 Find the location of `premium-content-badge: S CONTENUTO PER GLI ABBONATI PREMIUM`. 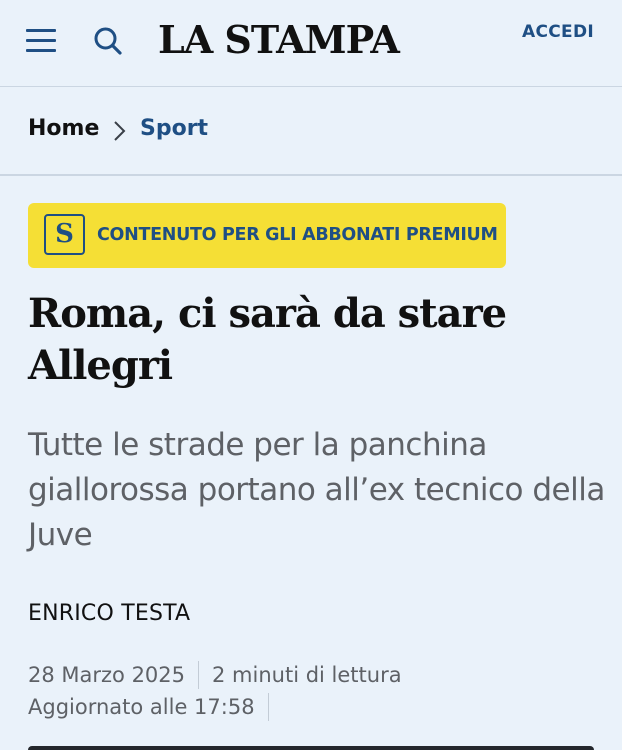

premium-content-badge: S CONTENUTO PER GLI ABBONATI PREMIUM is located at coordinates (267, 235).